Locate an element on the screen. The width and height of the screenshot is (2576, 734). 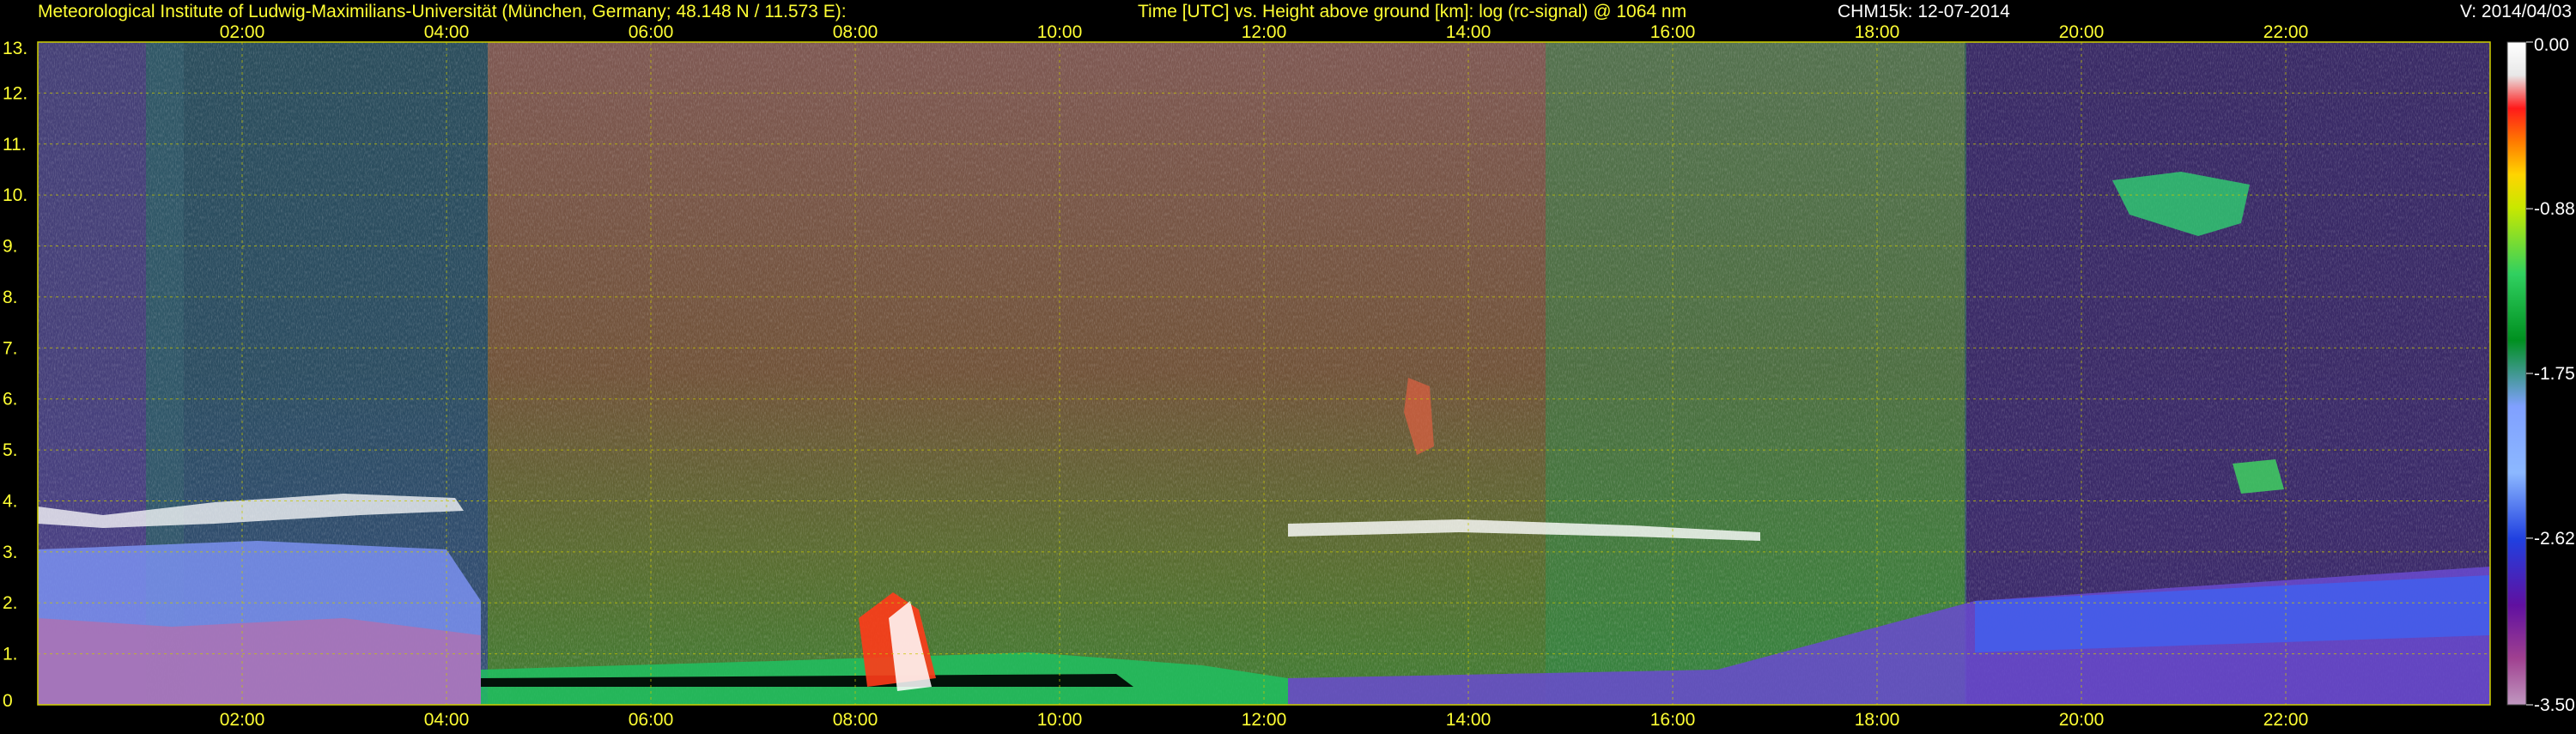
colorbar-scale is located at coordinates (2516, 374).